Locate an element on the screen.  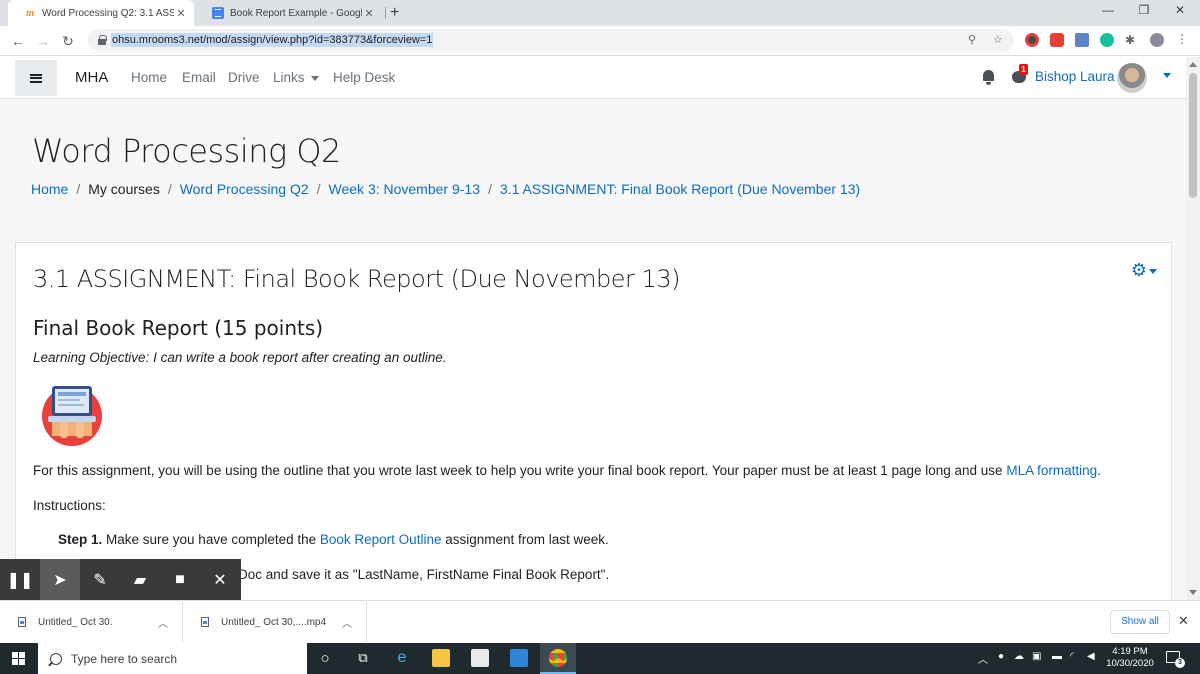
breadcrumb-home: Home is located at coordinates (49, 189).